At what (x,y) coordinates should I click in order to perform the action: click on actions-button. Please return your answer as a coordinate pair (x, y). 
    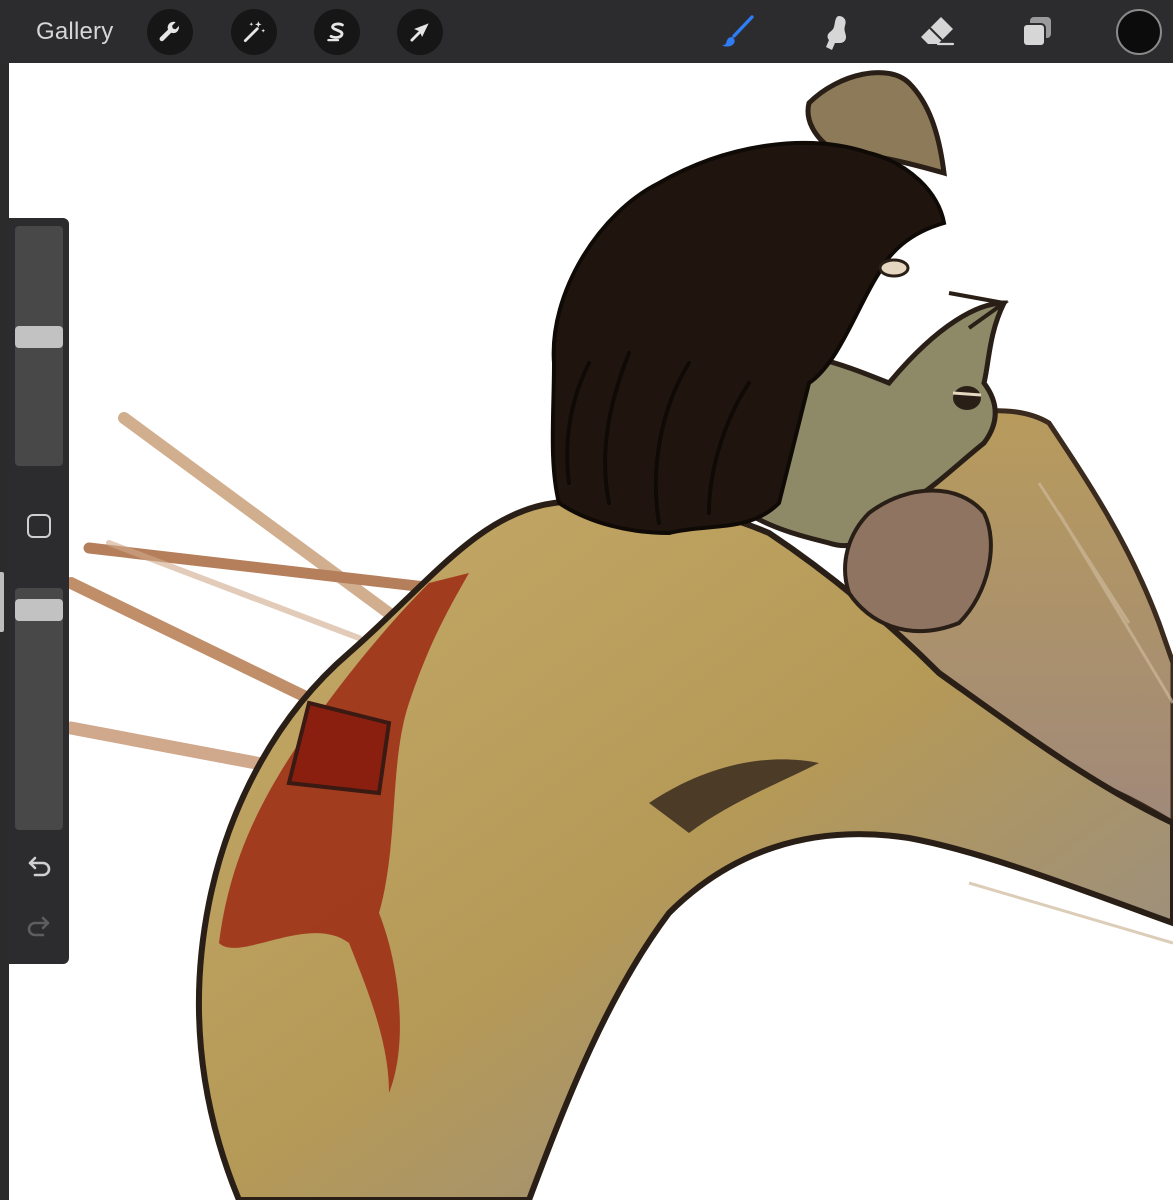
    Looking at the image, I should click on (170, 32).